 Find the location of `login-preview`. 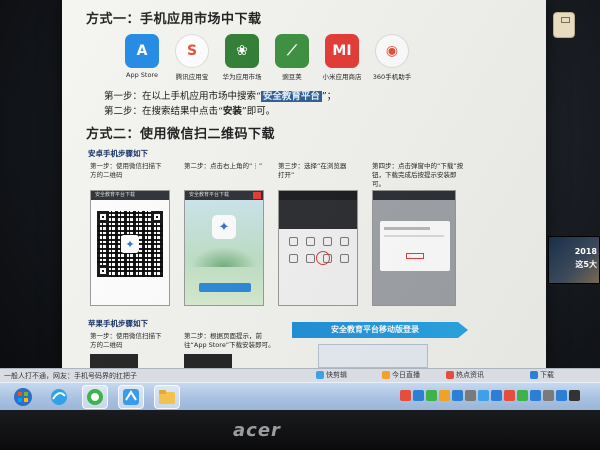

login-preview is located at coordinates (373, 356).